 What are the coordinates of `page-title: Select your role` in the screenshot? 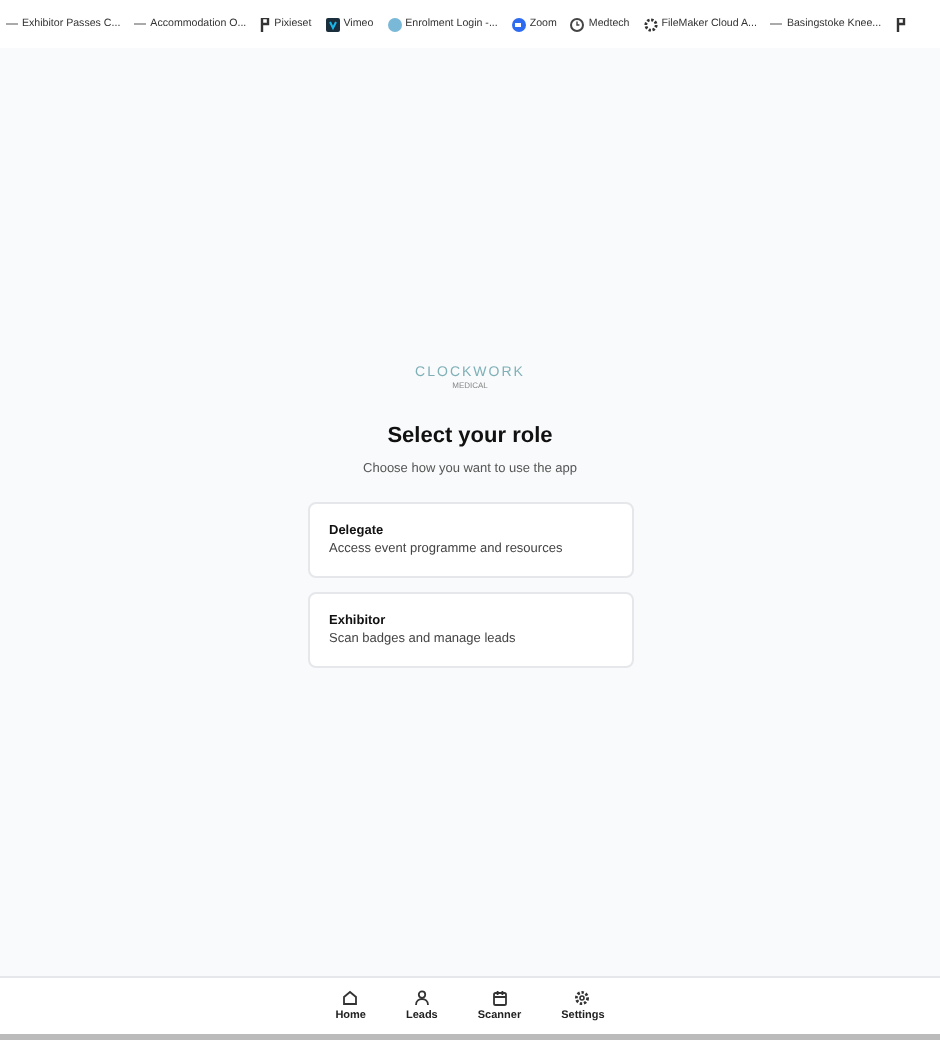 It's located at (470, 436).